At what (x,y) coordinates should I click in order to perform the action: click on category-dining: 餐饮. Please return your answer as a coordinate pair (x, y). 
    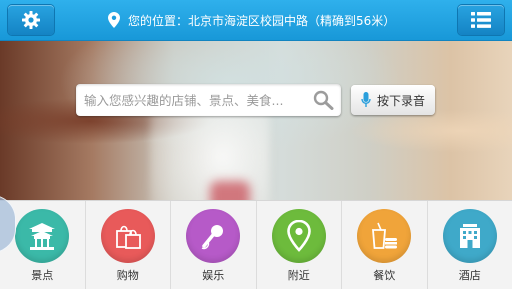
    Looking at the image, I should click on (385, 245).